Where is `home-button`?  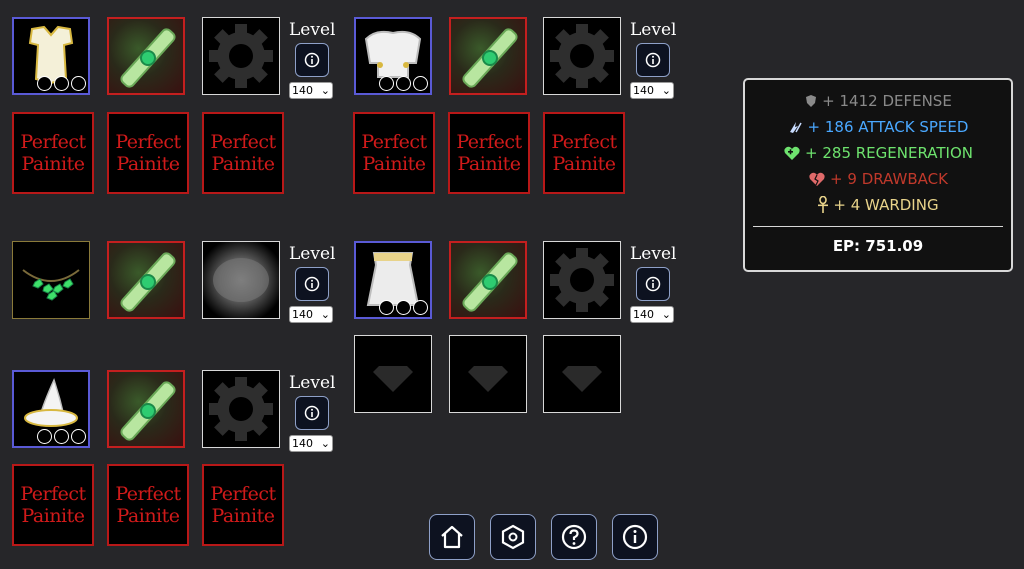 home-button is located at coordinates (452, 537).